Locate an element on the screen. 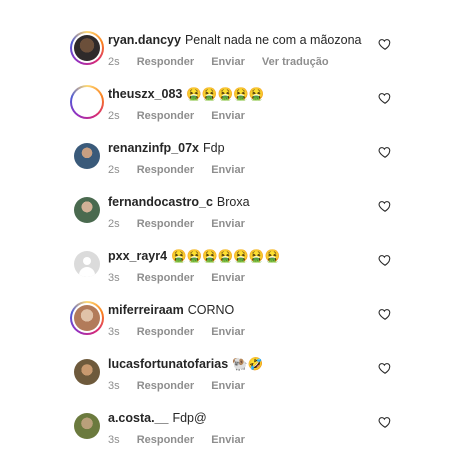 This screenshot has width=474, height=474. comment-username: renanzinfp_07x Fdp is located at coordinates (166, 148).